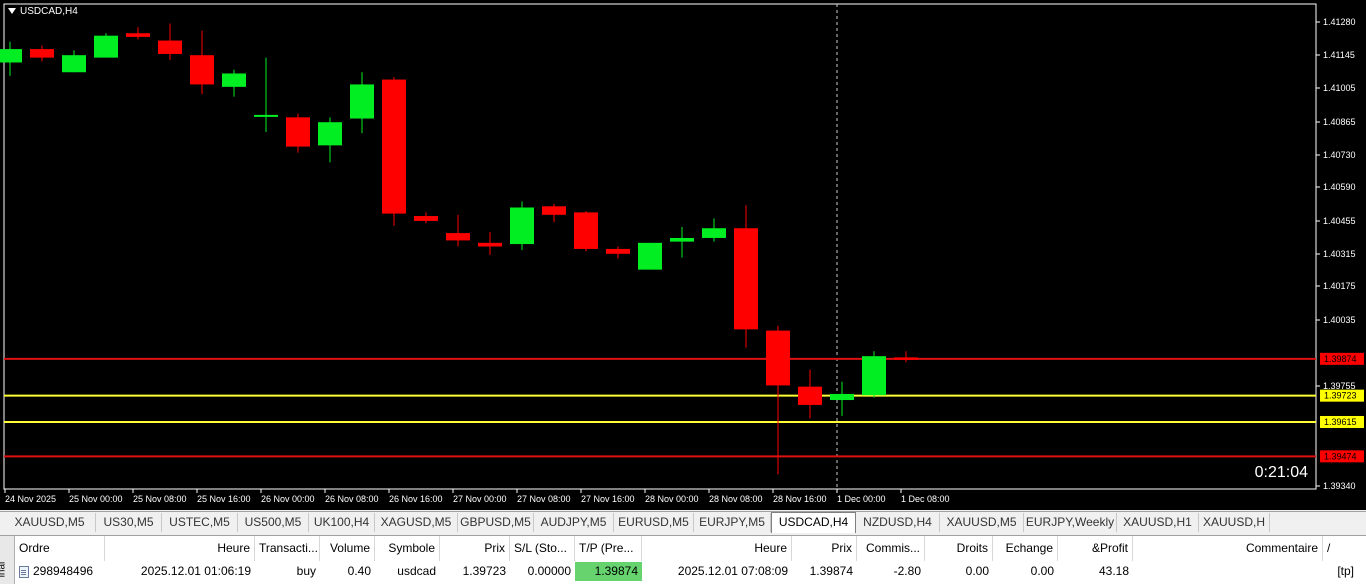  What do you see at coordinates (30, 499) in the screenshot?
I see `time-axis-label: 24 Nov 2025` at bounding box center [30, 499].